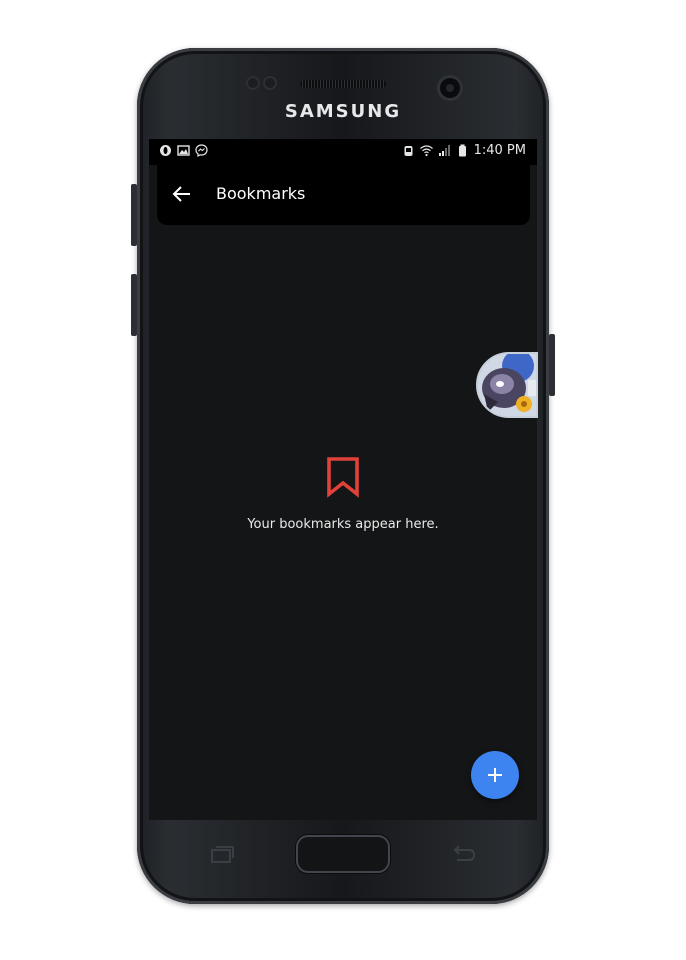 This screenshot has width=686, height=960. What do you see at coordinates (182, 194) in the screenshot?
I see `back-arrow-icon` at bounding box center [182, 194].